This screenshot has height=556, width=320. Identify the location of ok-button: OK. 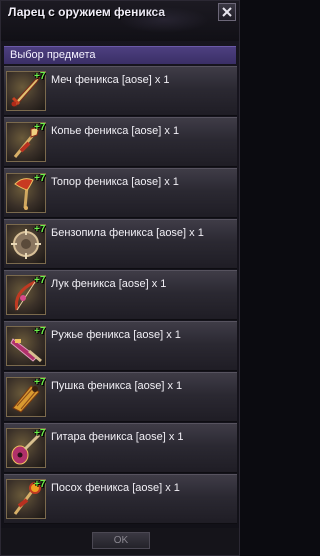
(121, 540).